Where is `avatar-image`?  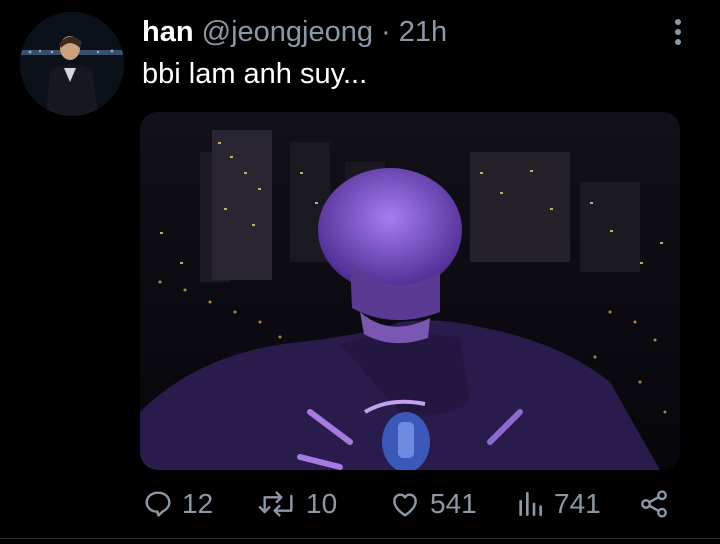 avatar-image is located at coordinates (72, 64).